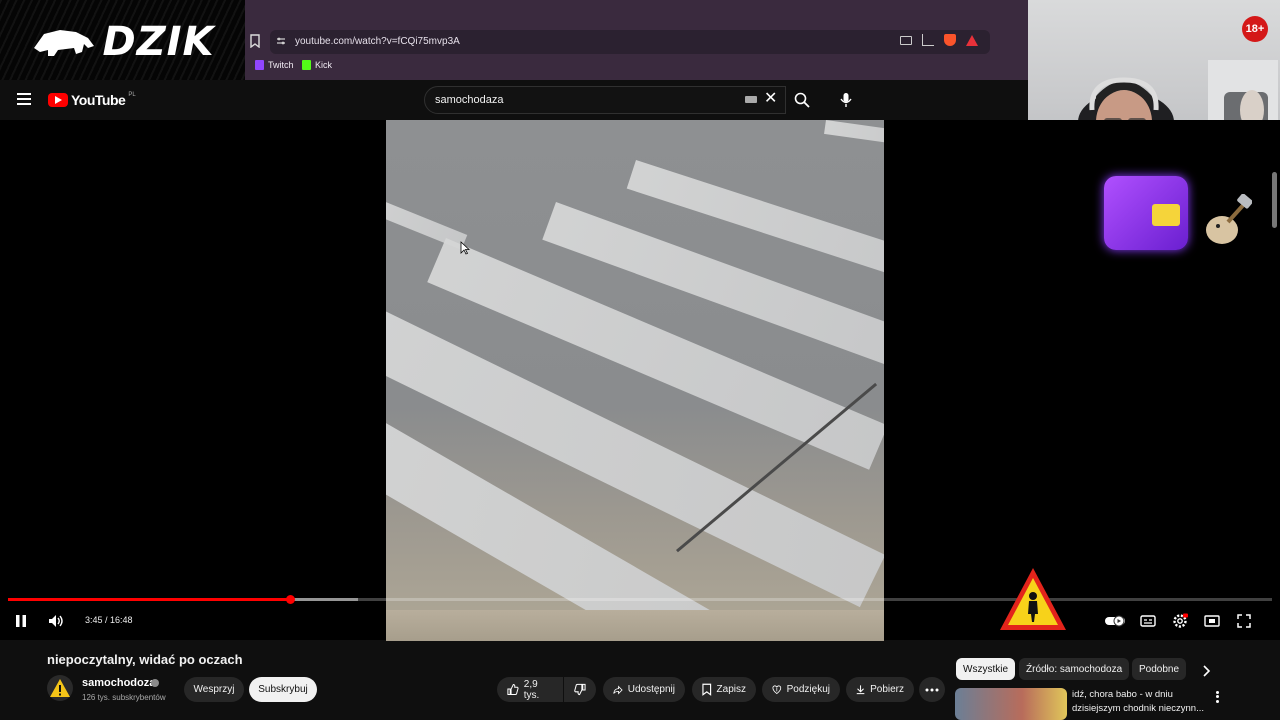  Describe the element at coordinates (465, 248) in the screenshot. I see `mouse-cursor-icon` at that location.